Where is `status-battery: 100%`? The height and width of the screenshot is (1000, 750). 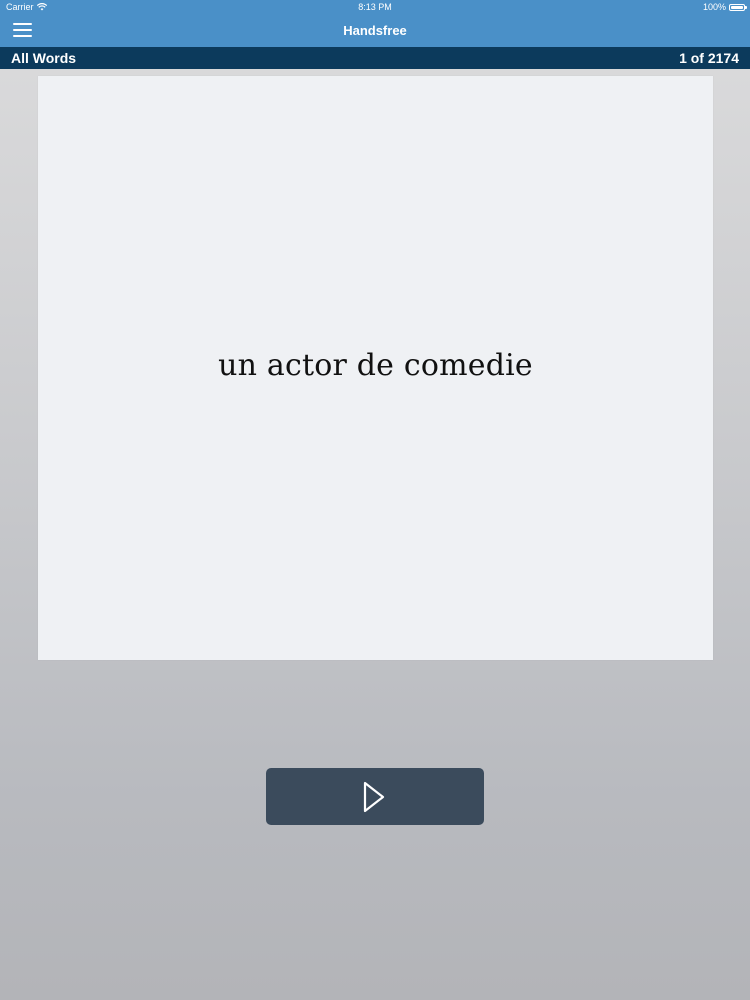
status-battery: 100% is located at coordinates (724, 7).